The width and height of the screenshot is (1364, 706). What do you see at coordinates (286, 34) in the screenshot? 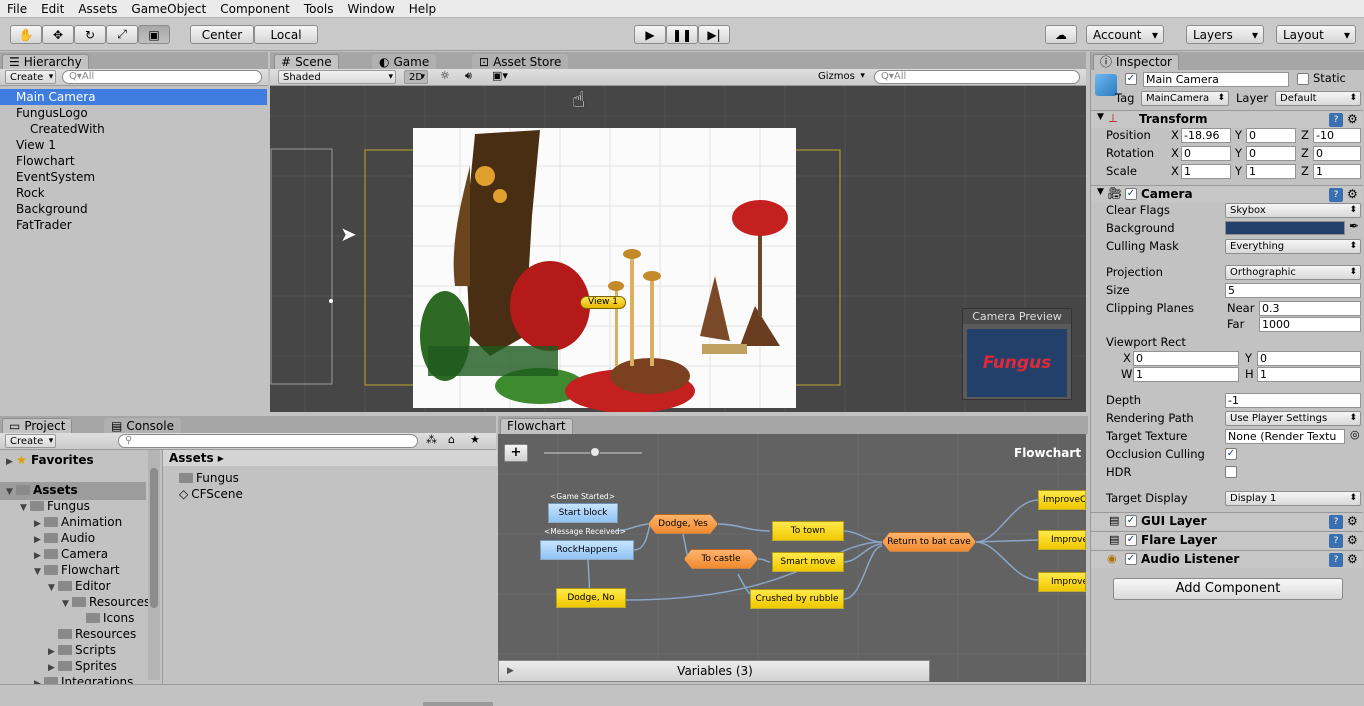
I see `pivot-local-button: Local` at bounding box center [286, 34].